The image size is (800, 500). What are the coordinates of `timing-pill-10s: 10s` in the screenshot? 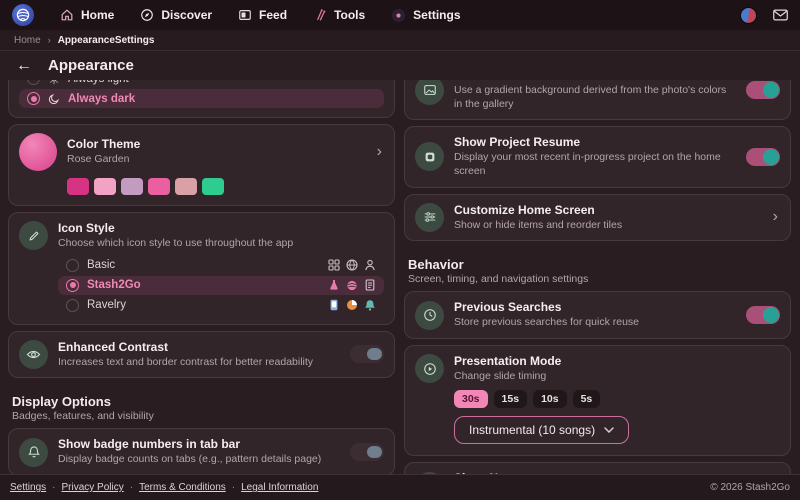 It's located at (550, 399).